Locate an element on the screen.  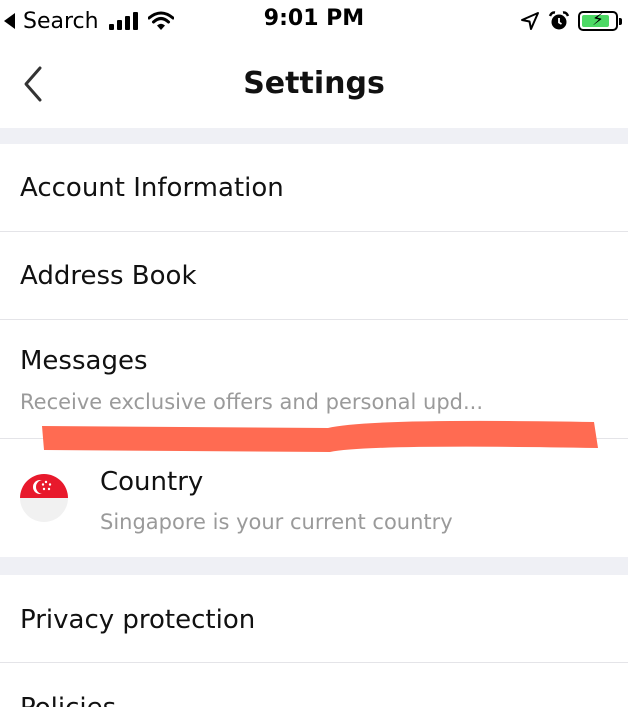
messages-label: Messages is located at coordinates (84, 361).